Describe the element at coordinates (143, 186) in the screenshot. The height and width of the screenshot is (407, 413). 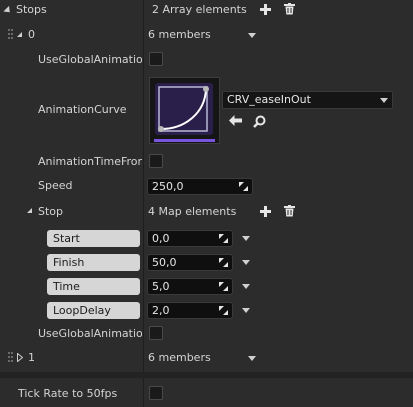
I see `column-divider` at that location.